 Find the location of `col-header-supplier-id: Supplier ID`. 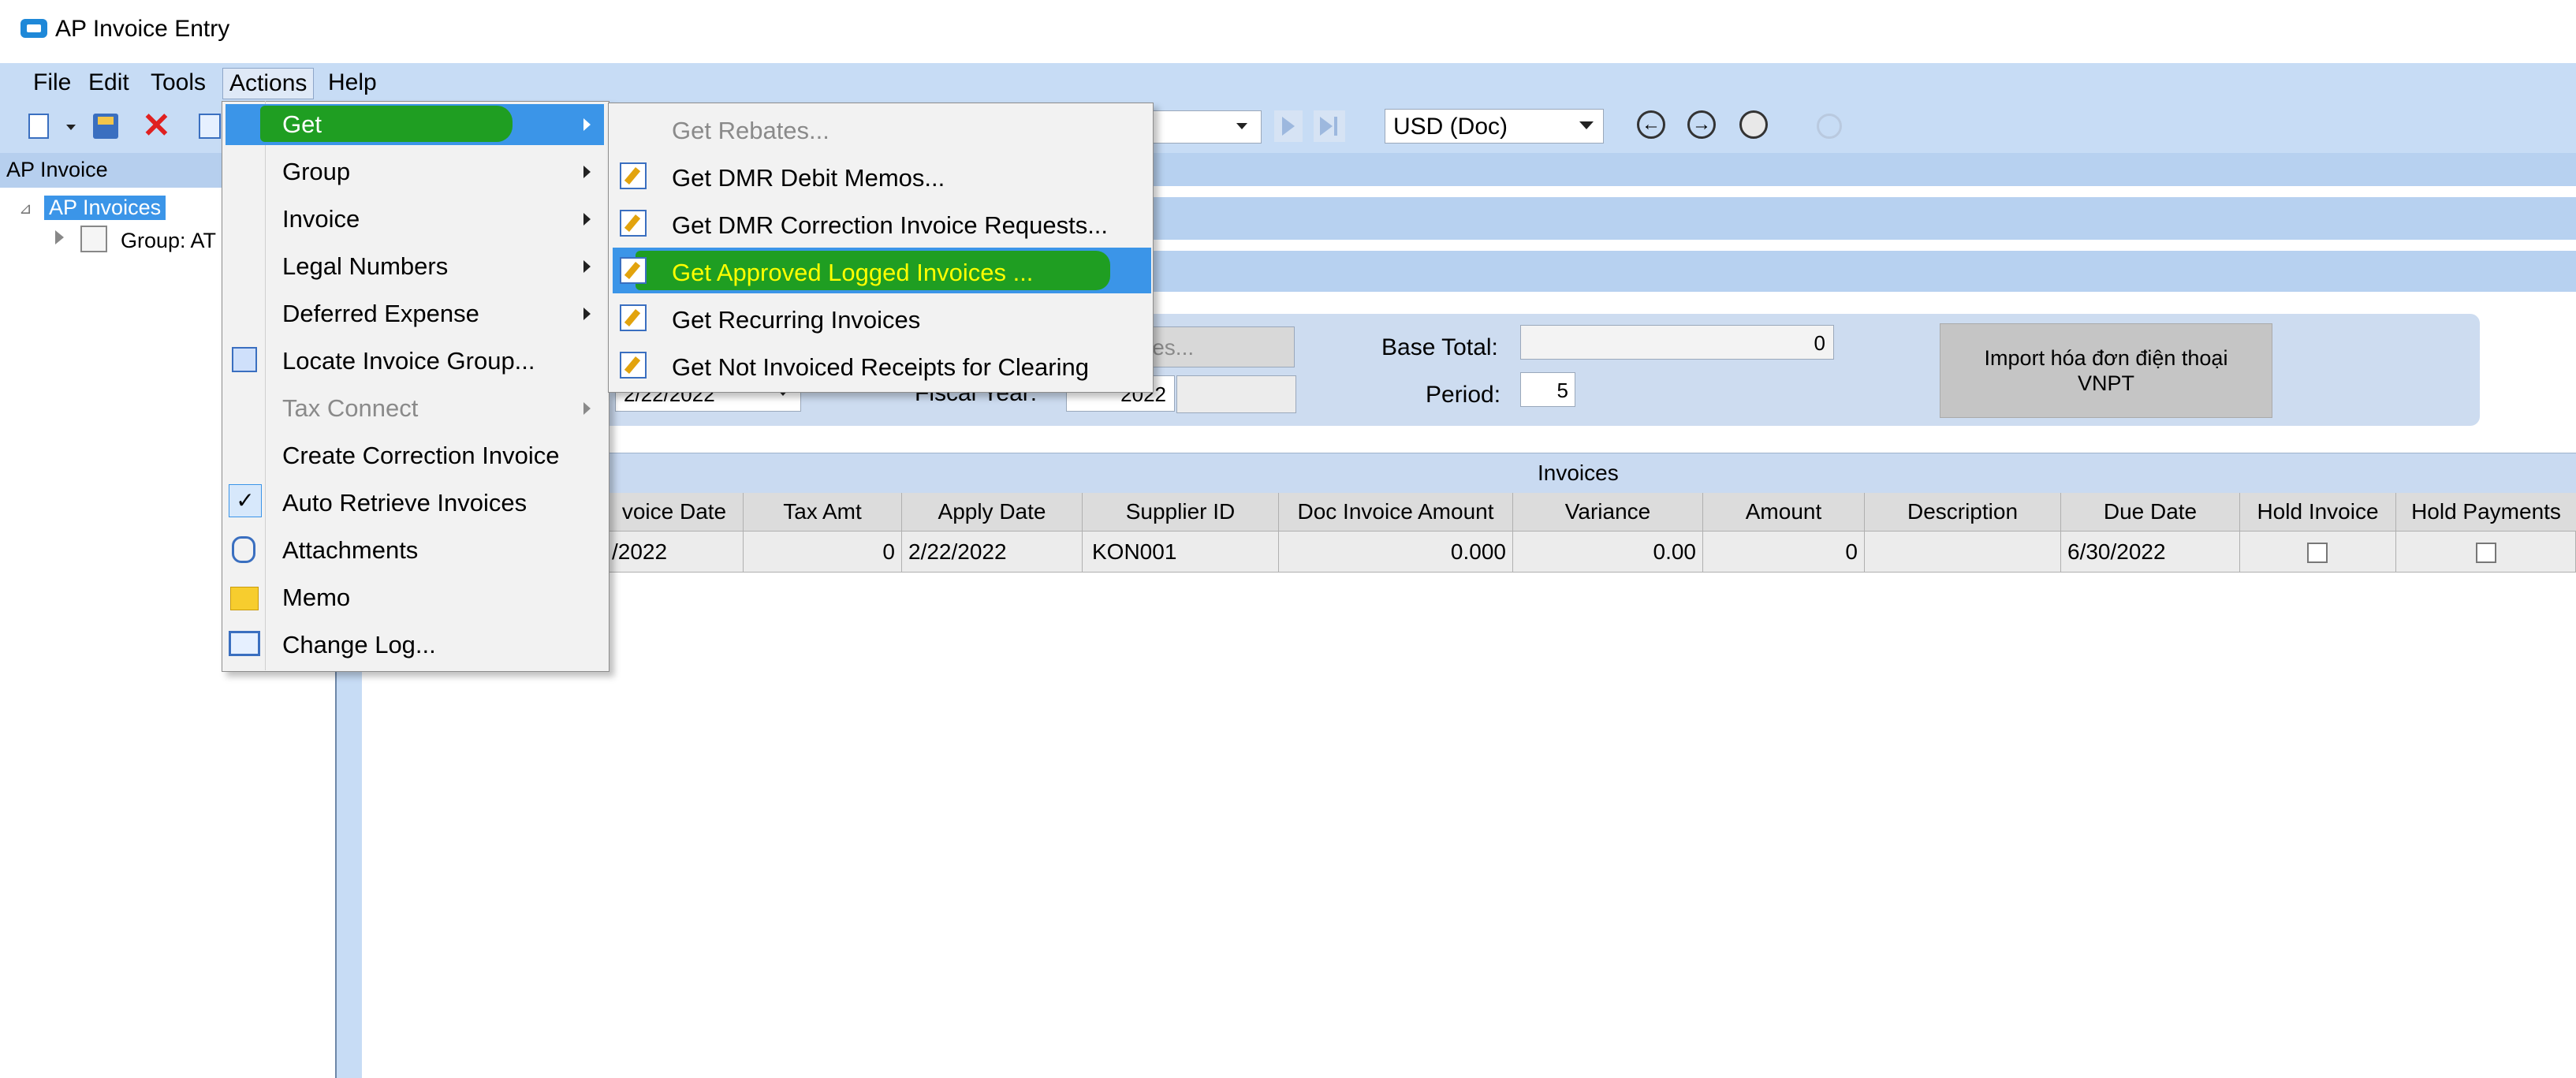

col-header-supplier-id: Supplier ID is located at coordinates (1181, 512).